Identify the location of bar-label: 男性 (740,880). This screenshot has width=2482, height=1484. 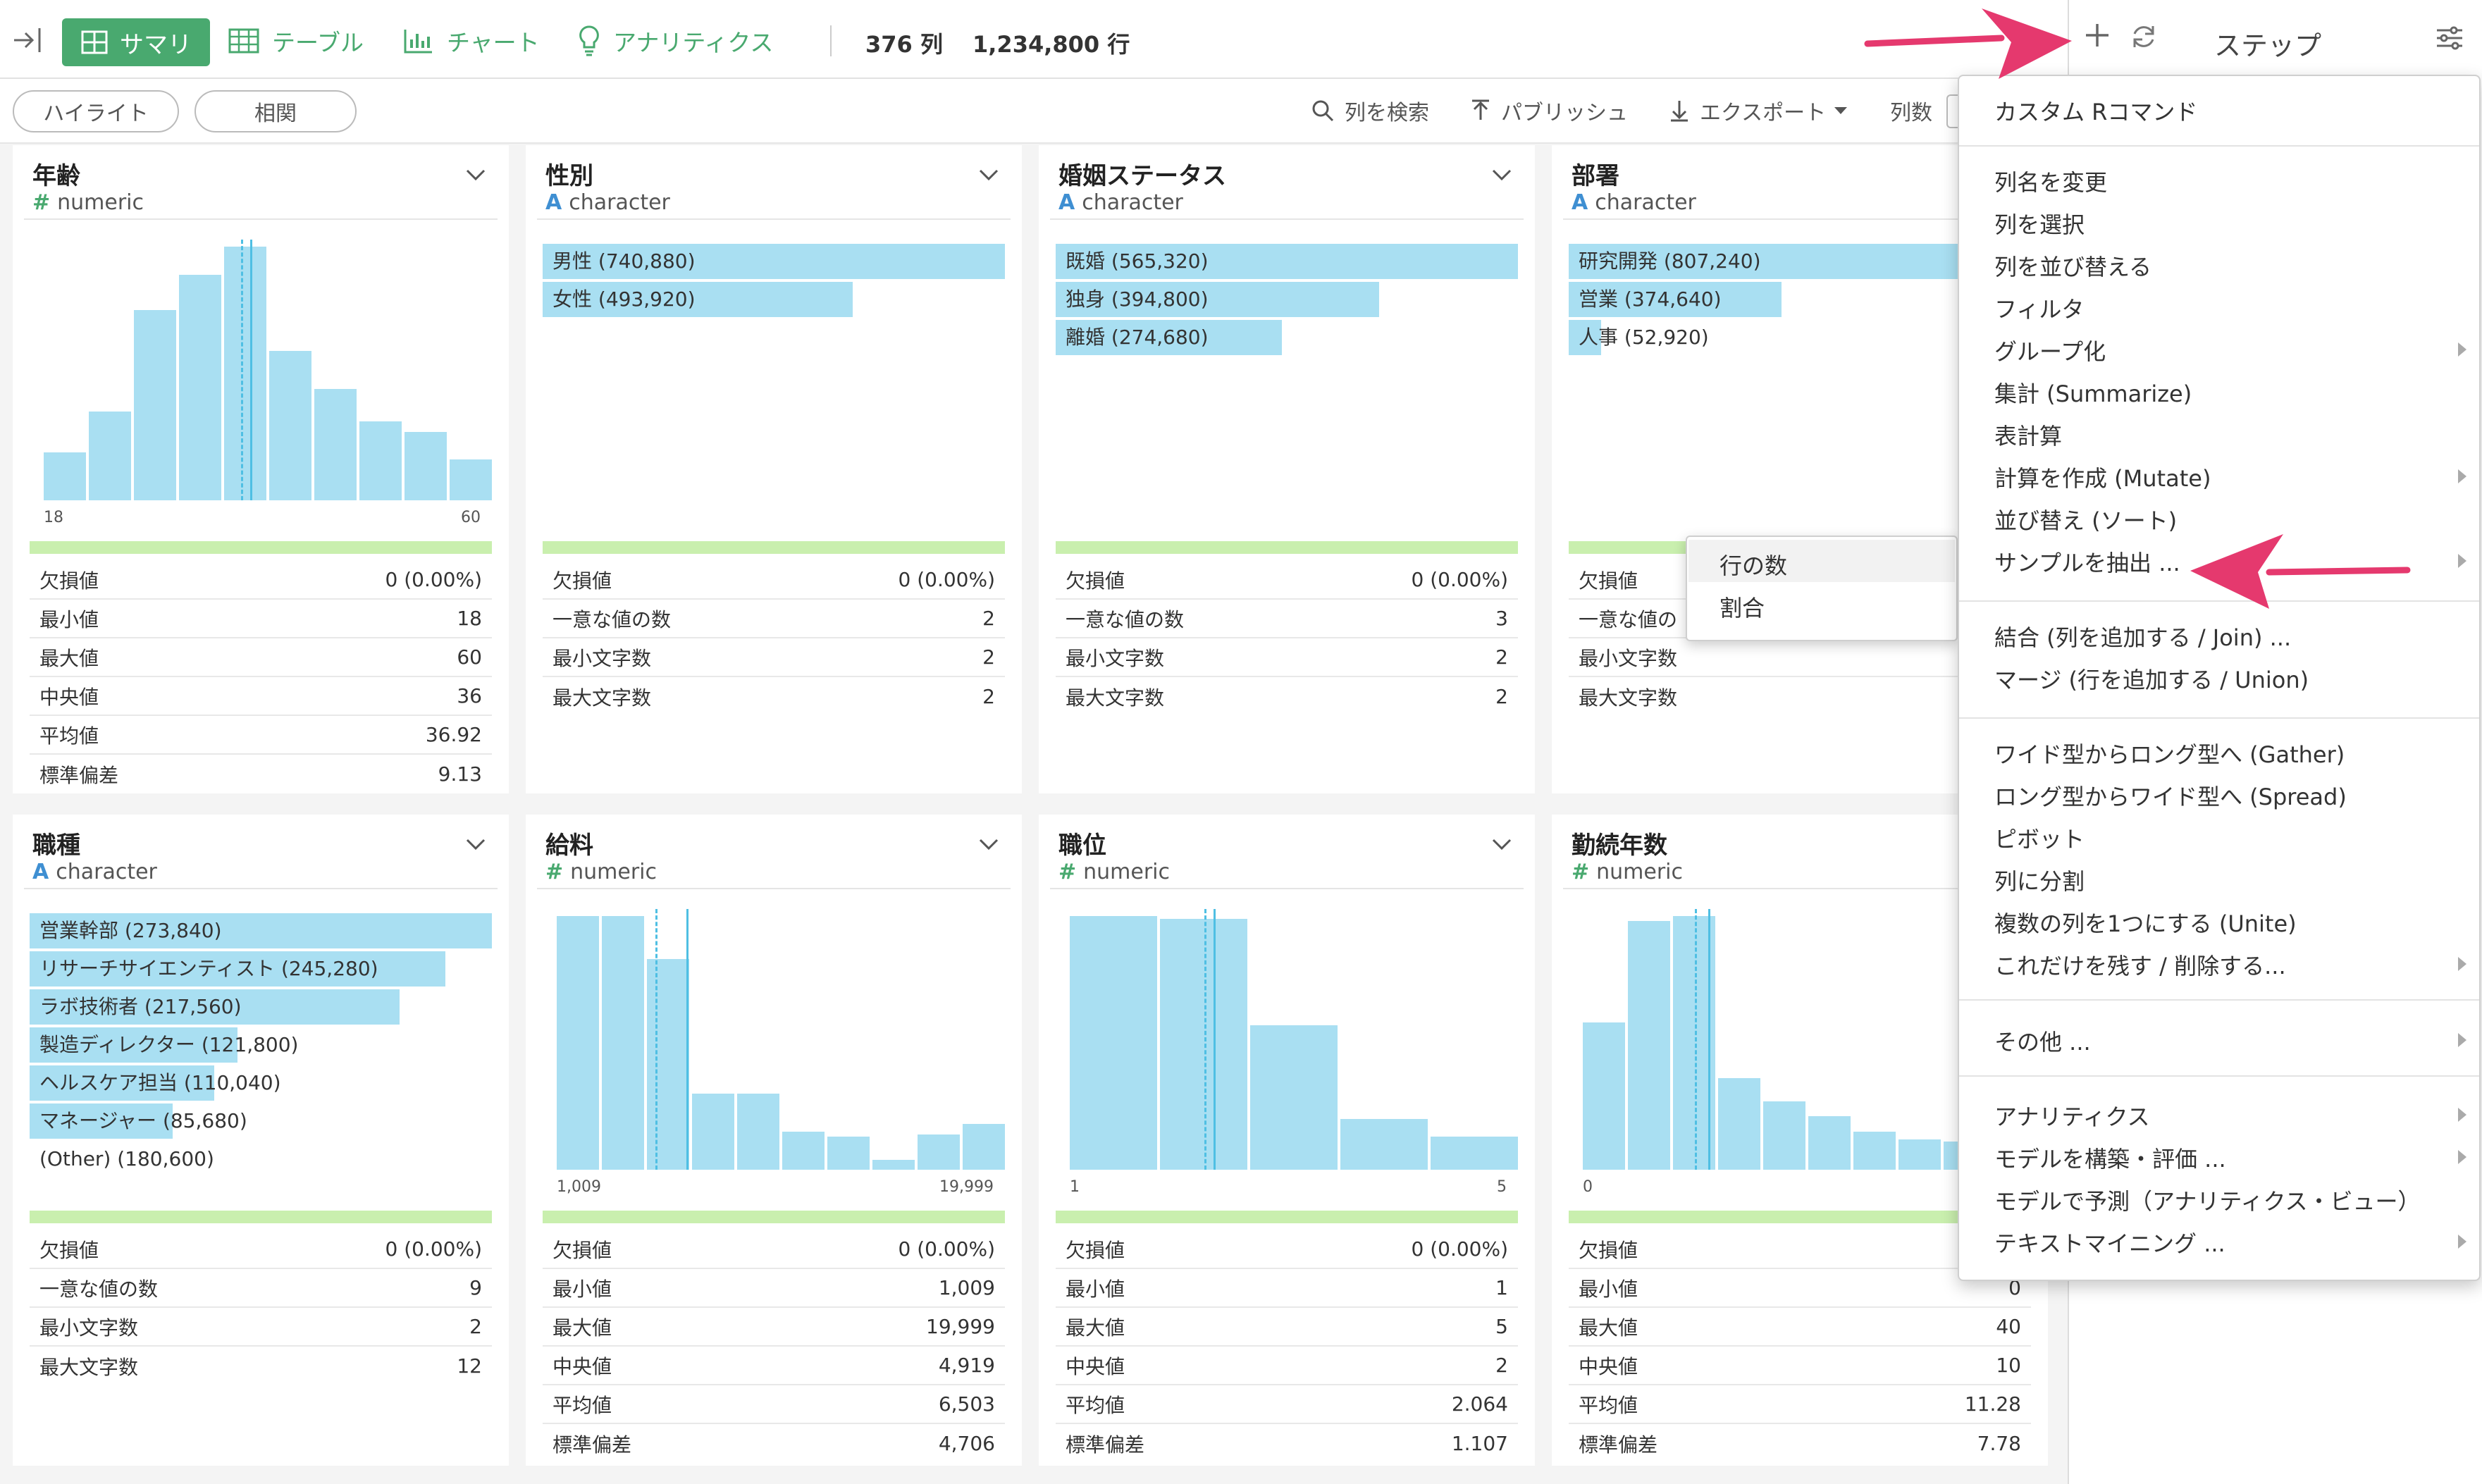
(624, 261).